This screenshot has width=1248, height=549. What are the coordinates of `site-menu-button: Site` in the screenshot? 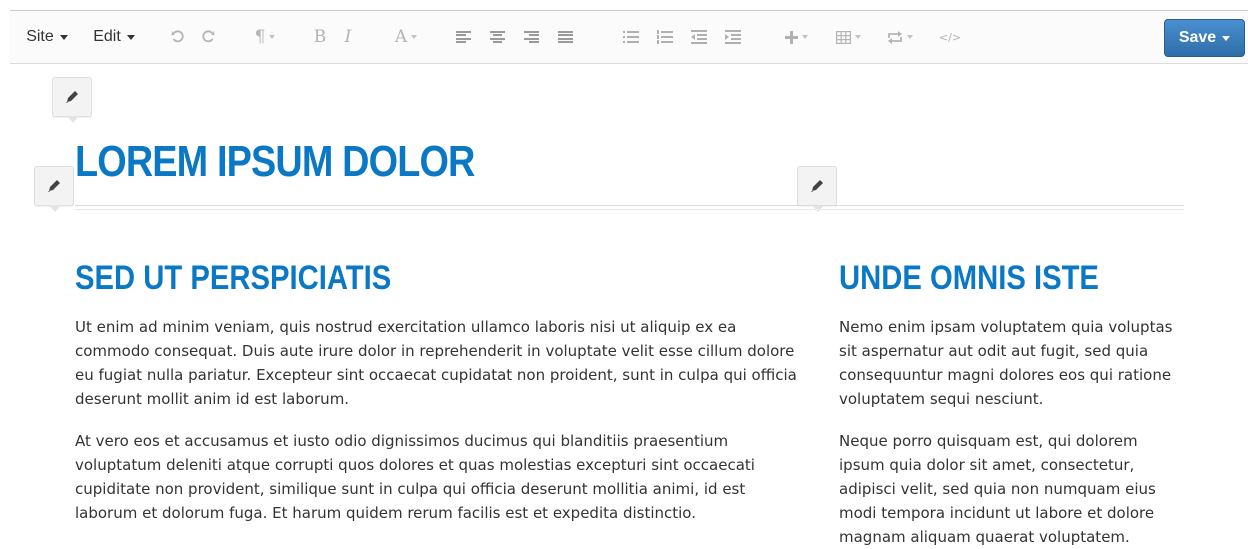 It's located at (47, 37).